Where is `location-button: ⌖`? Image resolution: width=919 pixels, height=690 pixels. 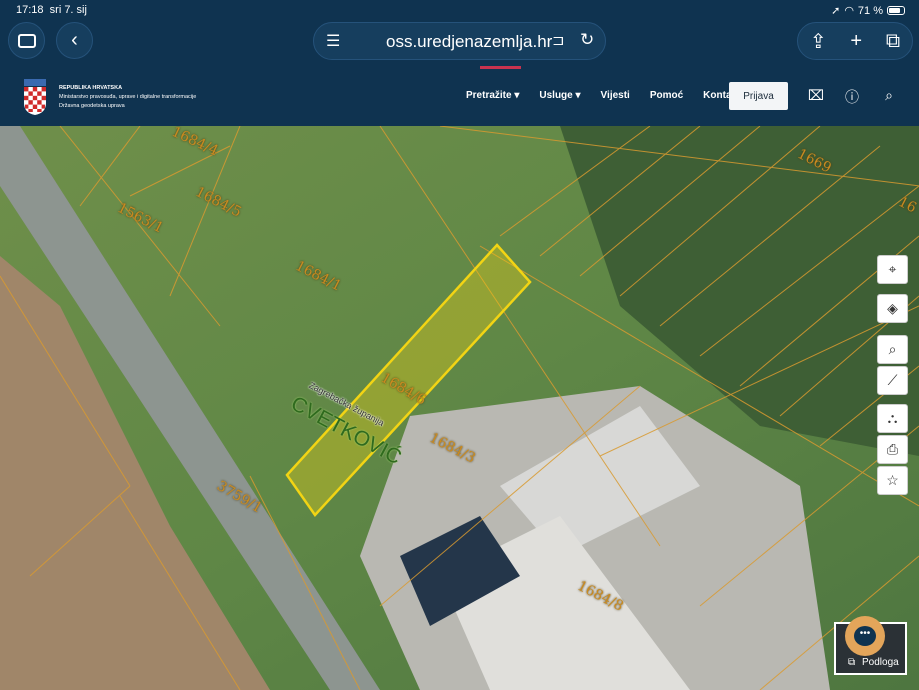
location-button: ⌖ is located at coordinates (892, 269).